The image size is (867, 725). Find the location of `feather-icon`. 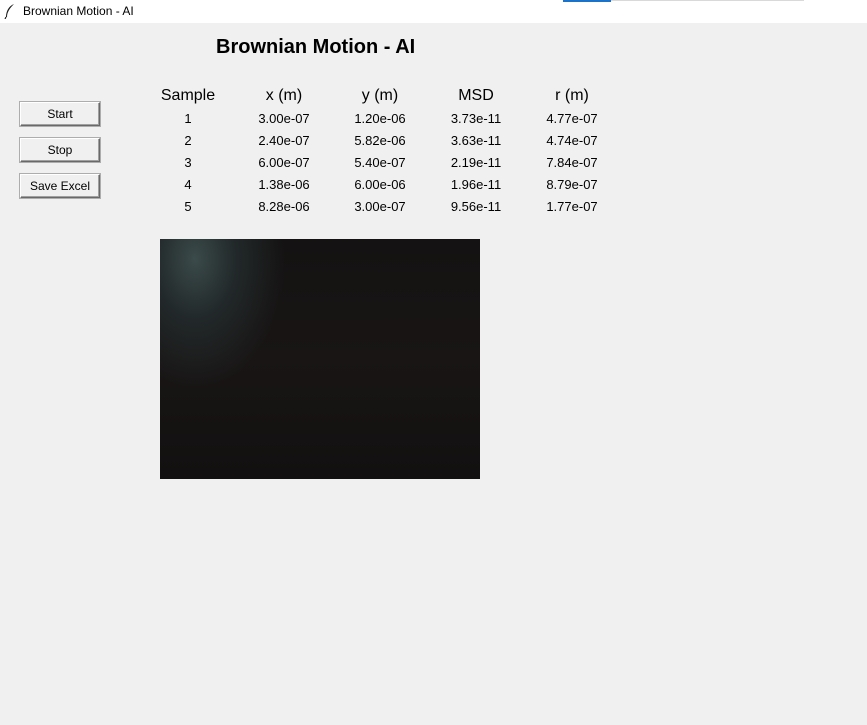

feather-icon is located at coordinates (9, 11).